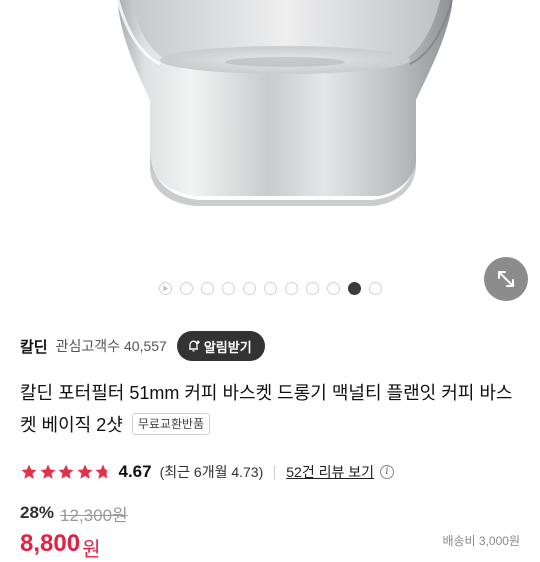  Describe the element at coordinates (330, 472) in the screenshot. I see `review-link: 52건 리뷰 보기` at that location.